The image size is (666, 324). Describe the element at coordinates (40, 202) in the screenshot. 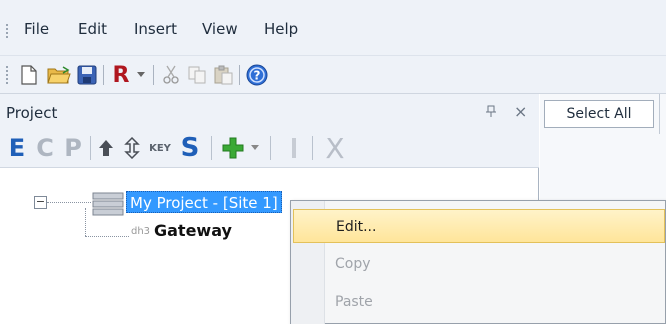

I see `collapse-toggle: −` at that location.